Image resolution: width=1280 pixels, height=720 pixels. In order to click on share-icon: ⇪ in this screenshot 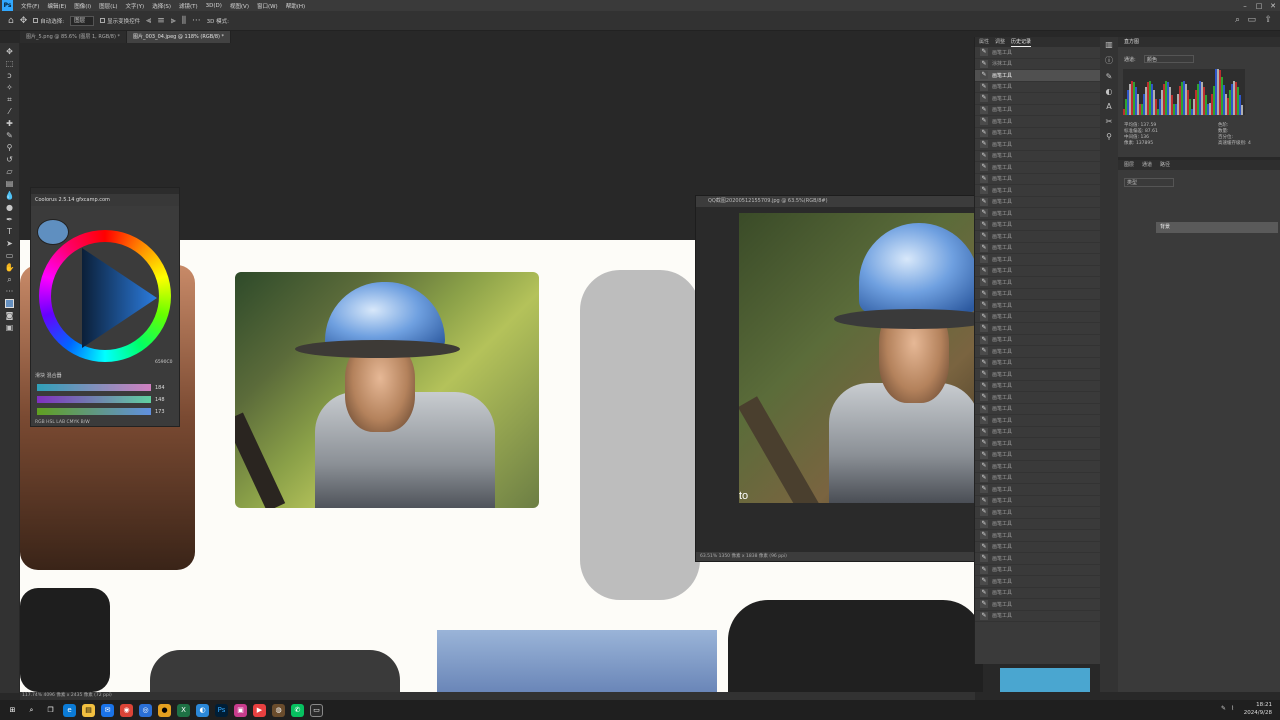, I will do `click(1268, 20)`.